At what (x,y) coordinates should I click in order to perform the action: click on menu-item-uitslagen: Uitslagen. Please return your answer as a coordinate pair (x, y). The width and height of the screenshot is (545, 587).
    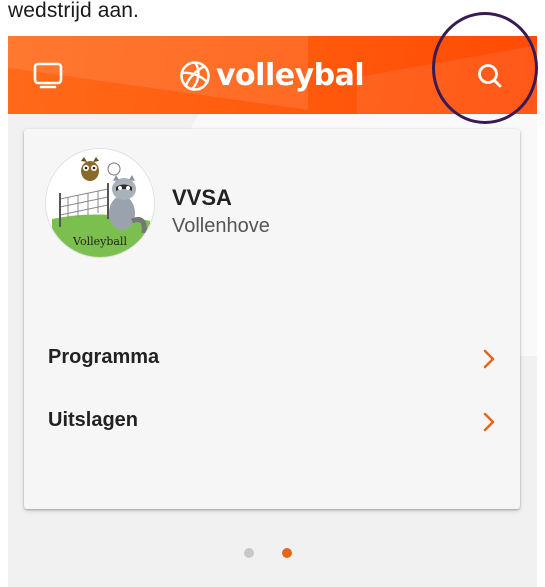
    Looking at the image, I should click on (272, 422).